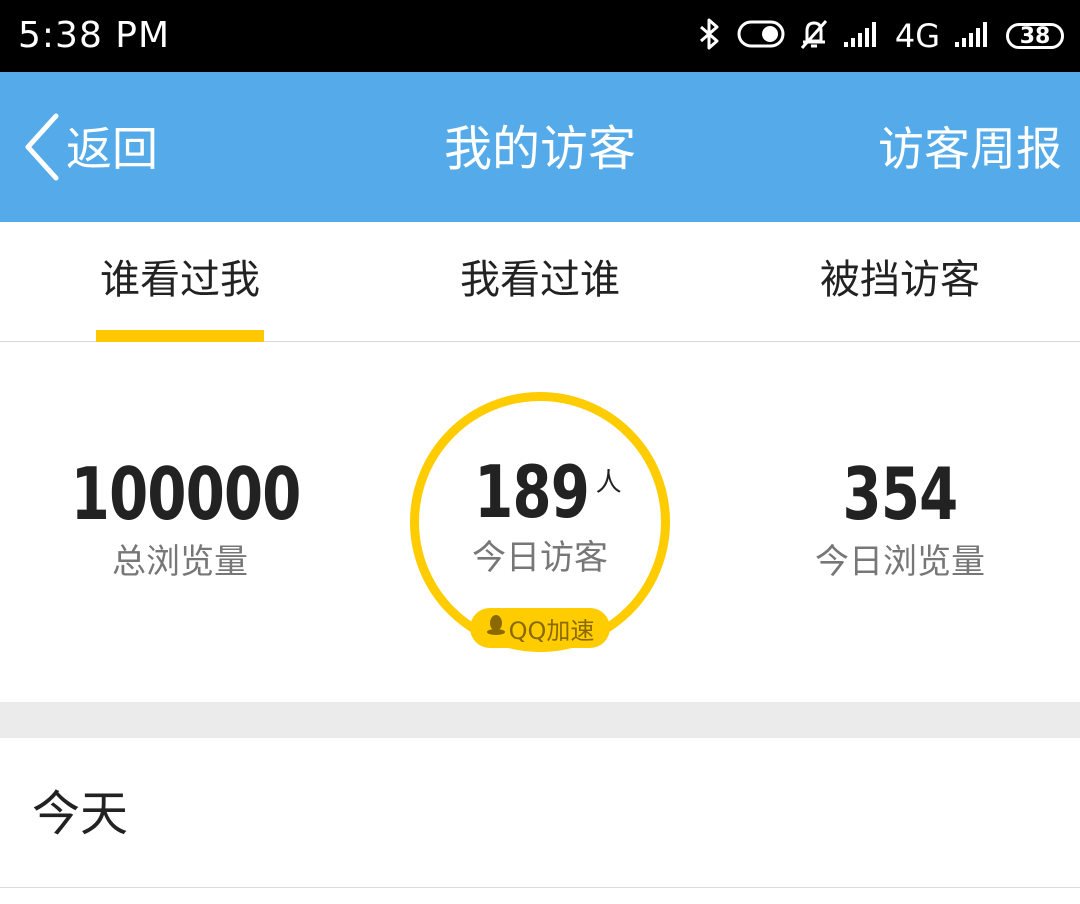 Image resolution: width=1080 pixels, height=904 pixels. Describe the element at coordinates (540, 558) in the screenshot. I see `today-visitors-label: 今日访客` at that location.